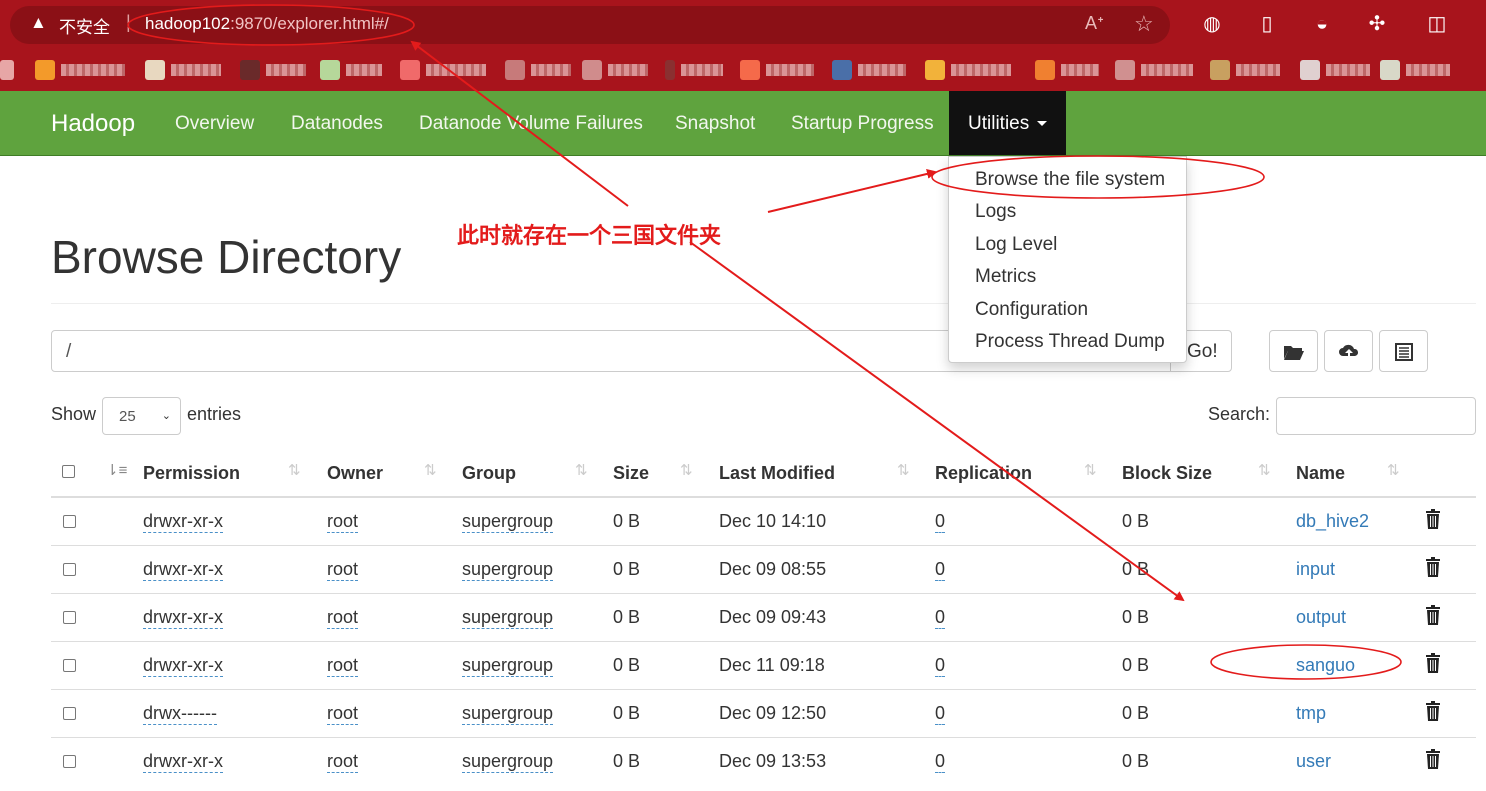 Image resolution: width=1486 pixels, height=791 pixels. What do you see at coordinates (1437, 24) in the screenshot?
I see `split-screen-icon: ◫` at bounding box center [1437, 24].